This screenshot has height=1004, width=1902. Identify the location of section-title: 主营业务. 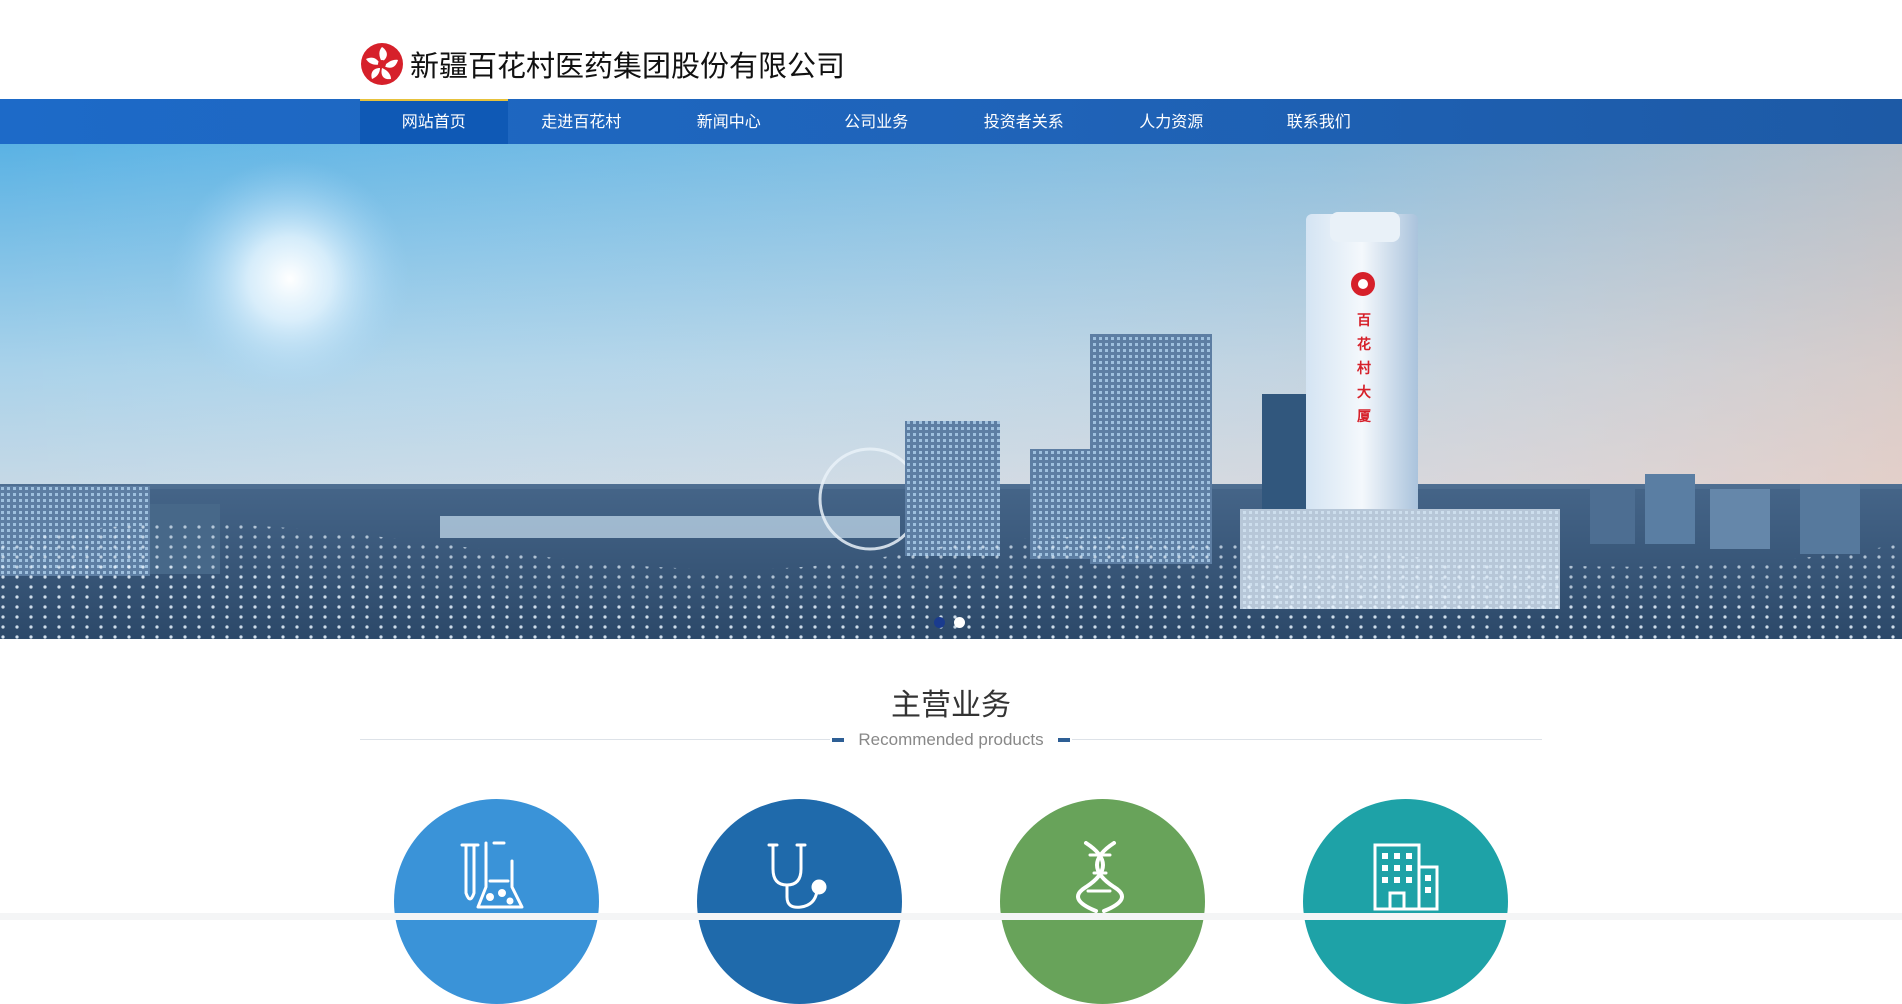
(951, 705).